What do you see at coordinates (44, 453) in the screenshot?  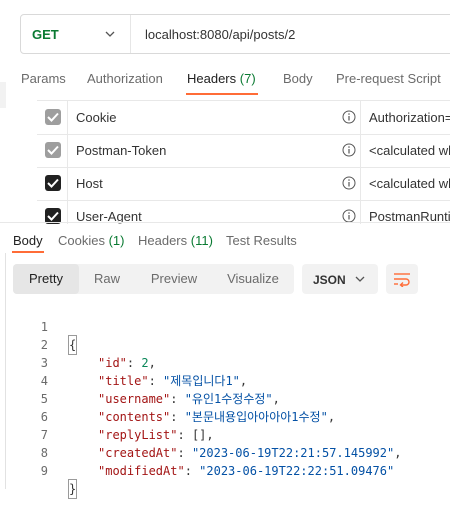 I see `line-number: 8` at bounding box center [44, 453].